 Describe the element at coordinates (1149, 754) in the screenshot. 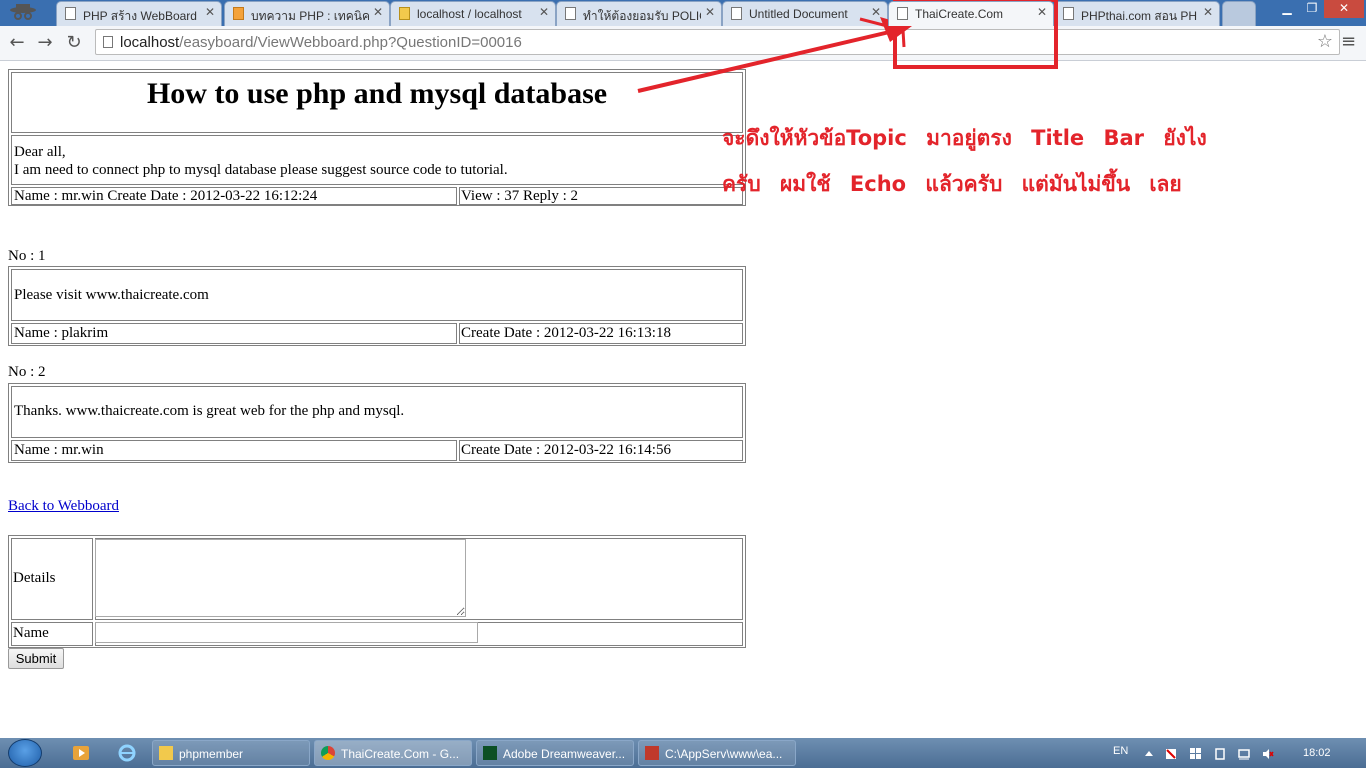

I see `show-hidden-icons-icon` at that location.